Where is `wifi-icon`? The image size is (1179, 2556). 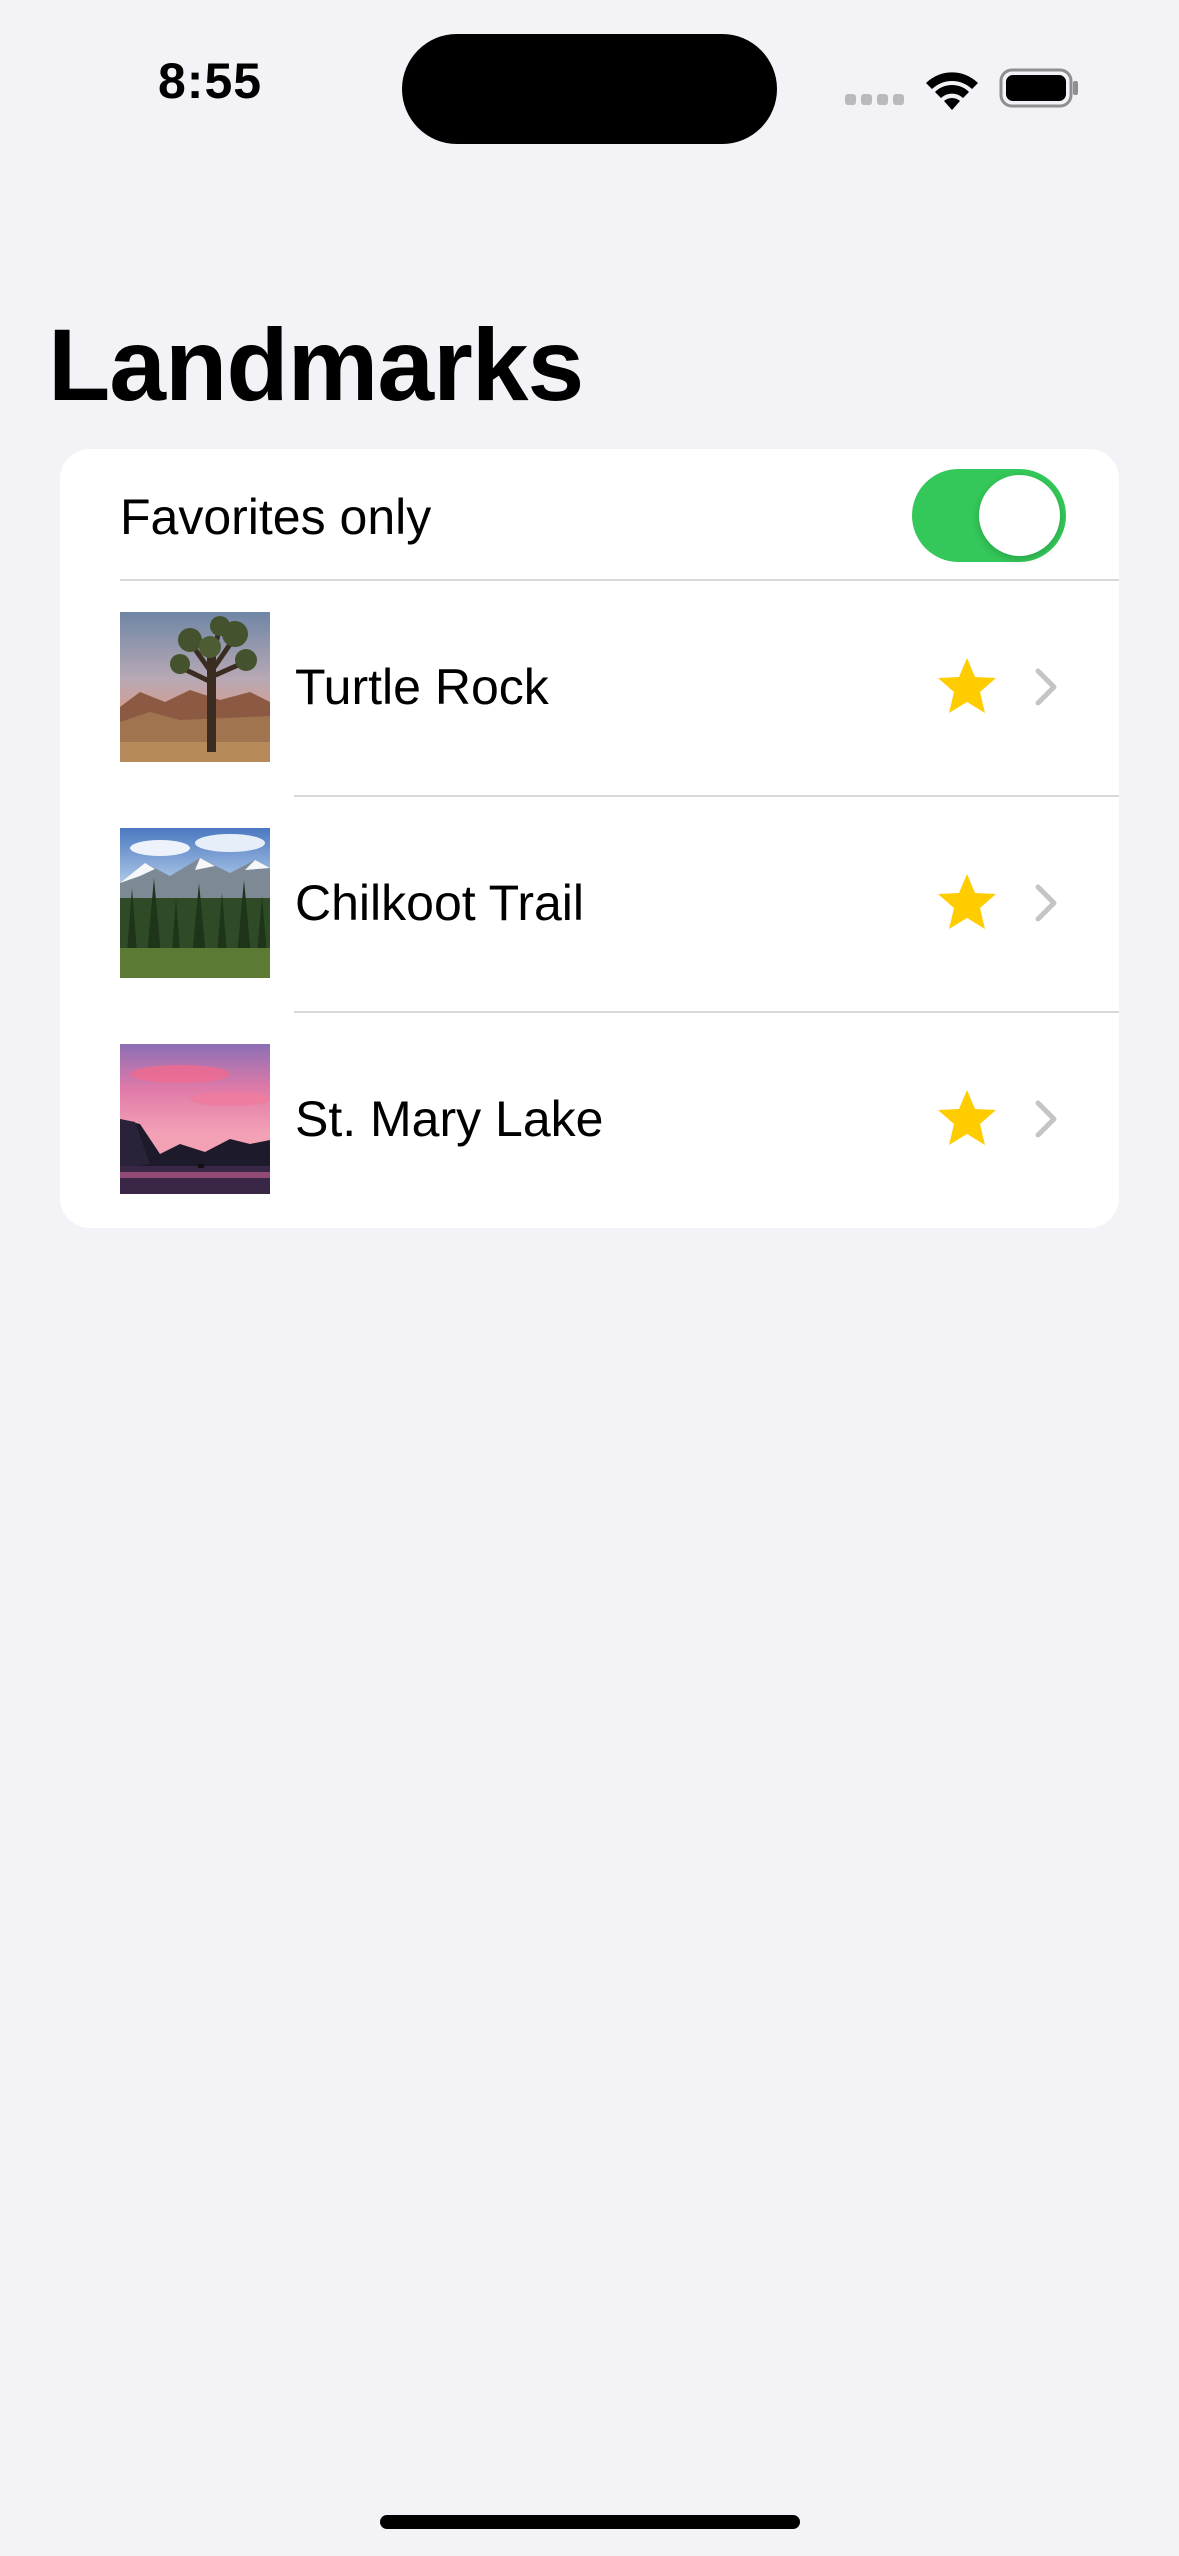
wifi-icon is located at coordinates (952, 91).